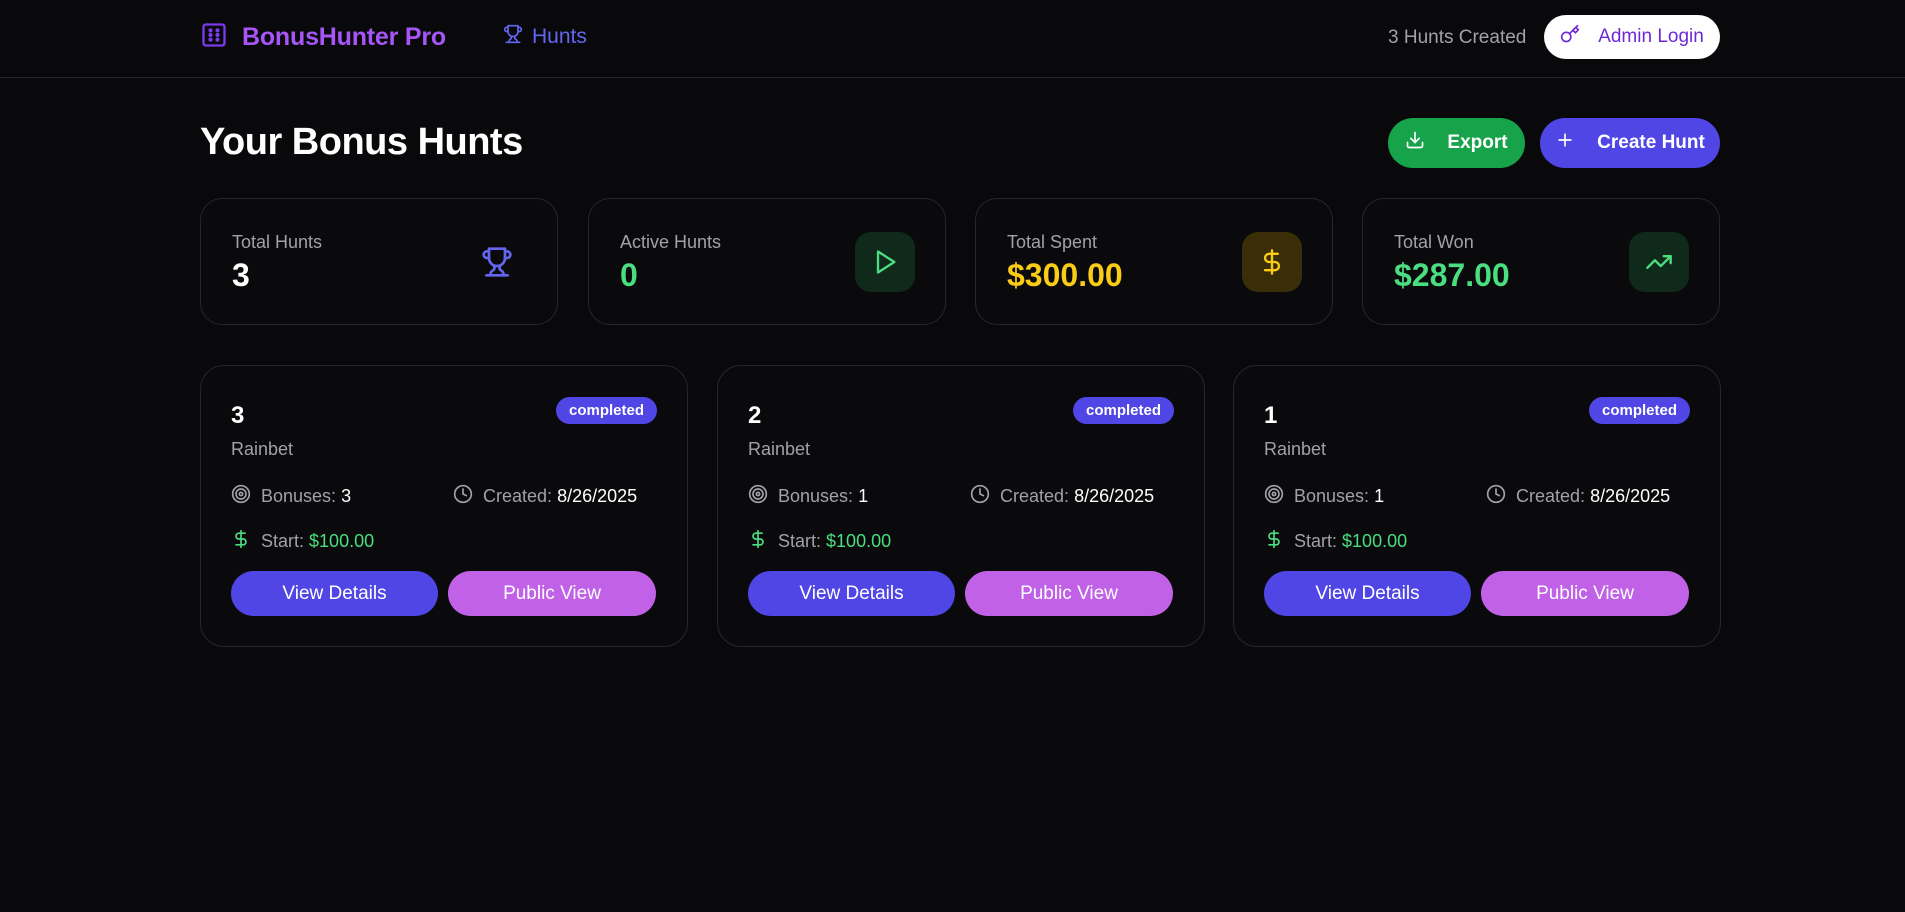 The width and height of the screenshot is (1905, 912). Describe the element at coordinates (1477, 142) in the screenshot. I see `export-label: Export` at that location.